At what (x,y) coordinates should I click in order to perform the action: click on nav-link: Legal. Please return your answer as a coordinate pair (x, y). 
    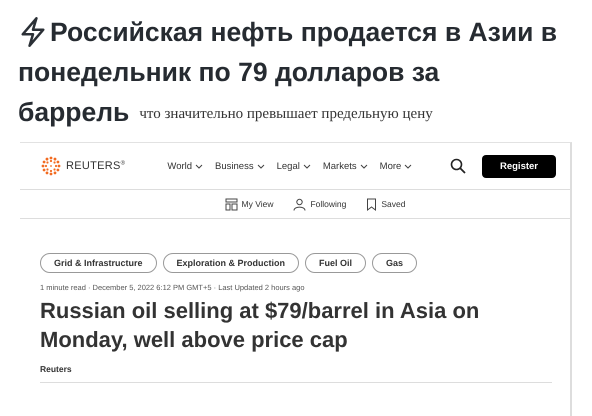
    Looking at the image, I should click on (293, 166).